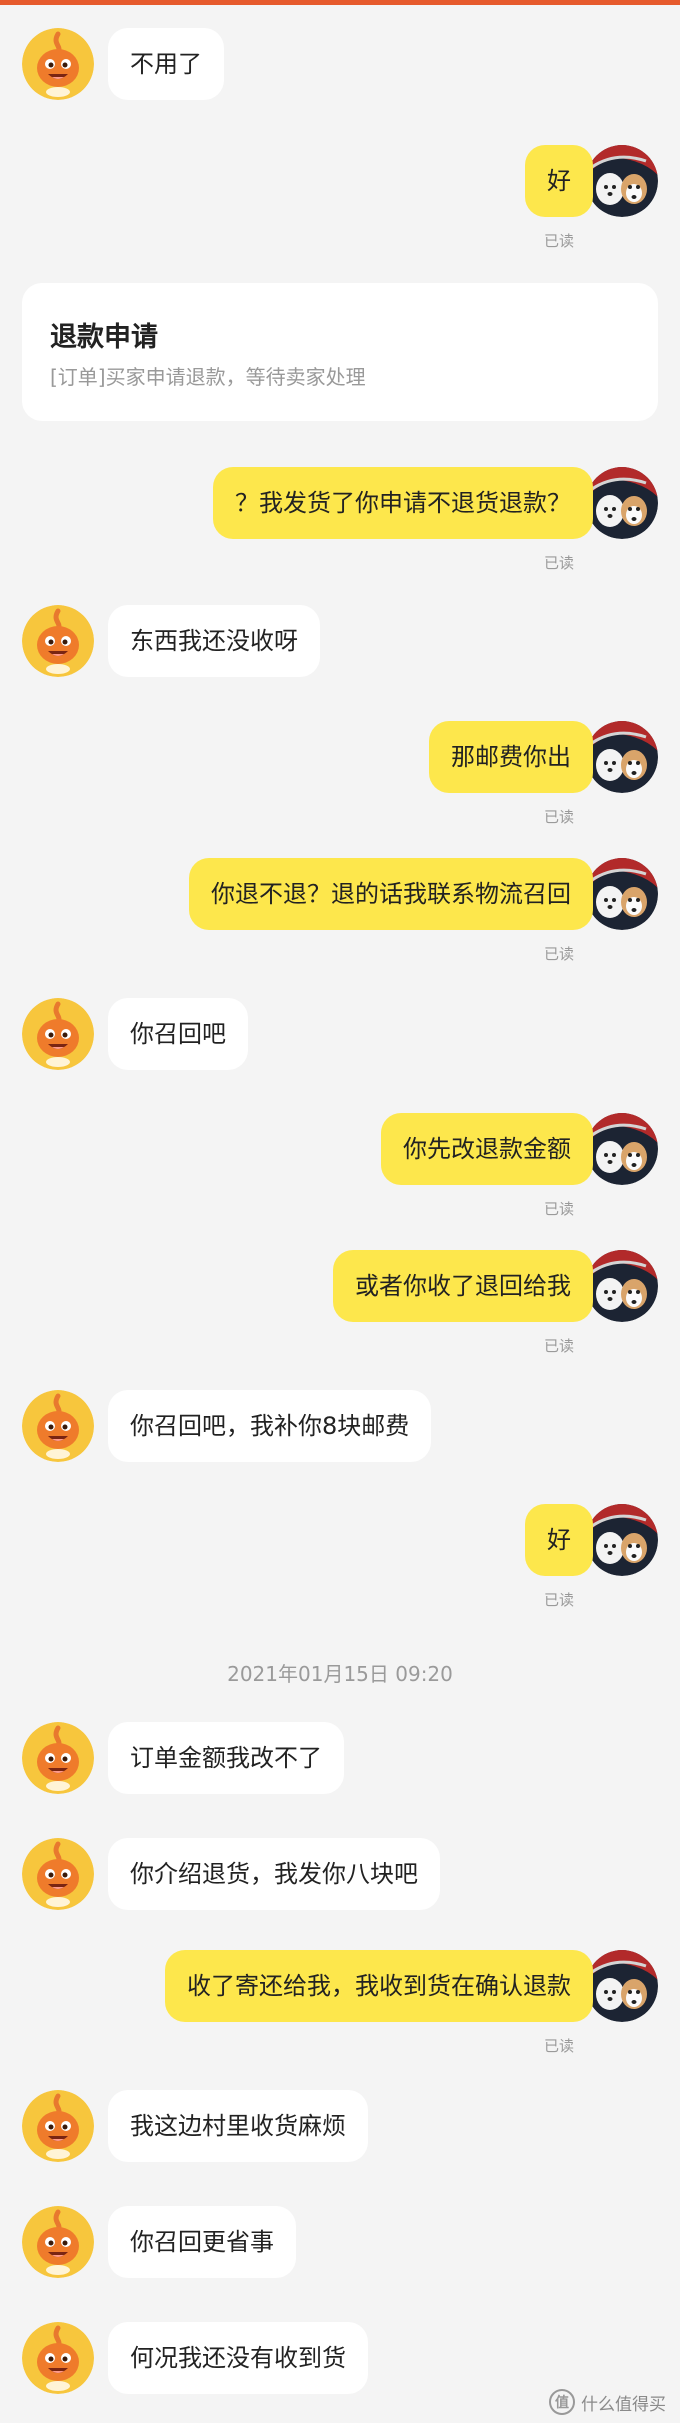 This screenshot has height=2423, width=680. What do you see at coordinates (226, 1758) in the screenshot?
I see `message-bubble: 订单金额我改不了` at bounding box center [226, 1758].